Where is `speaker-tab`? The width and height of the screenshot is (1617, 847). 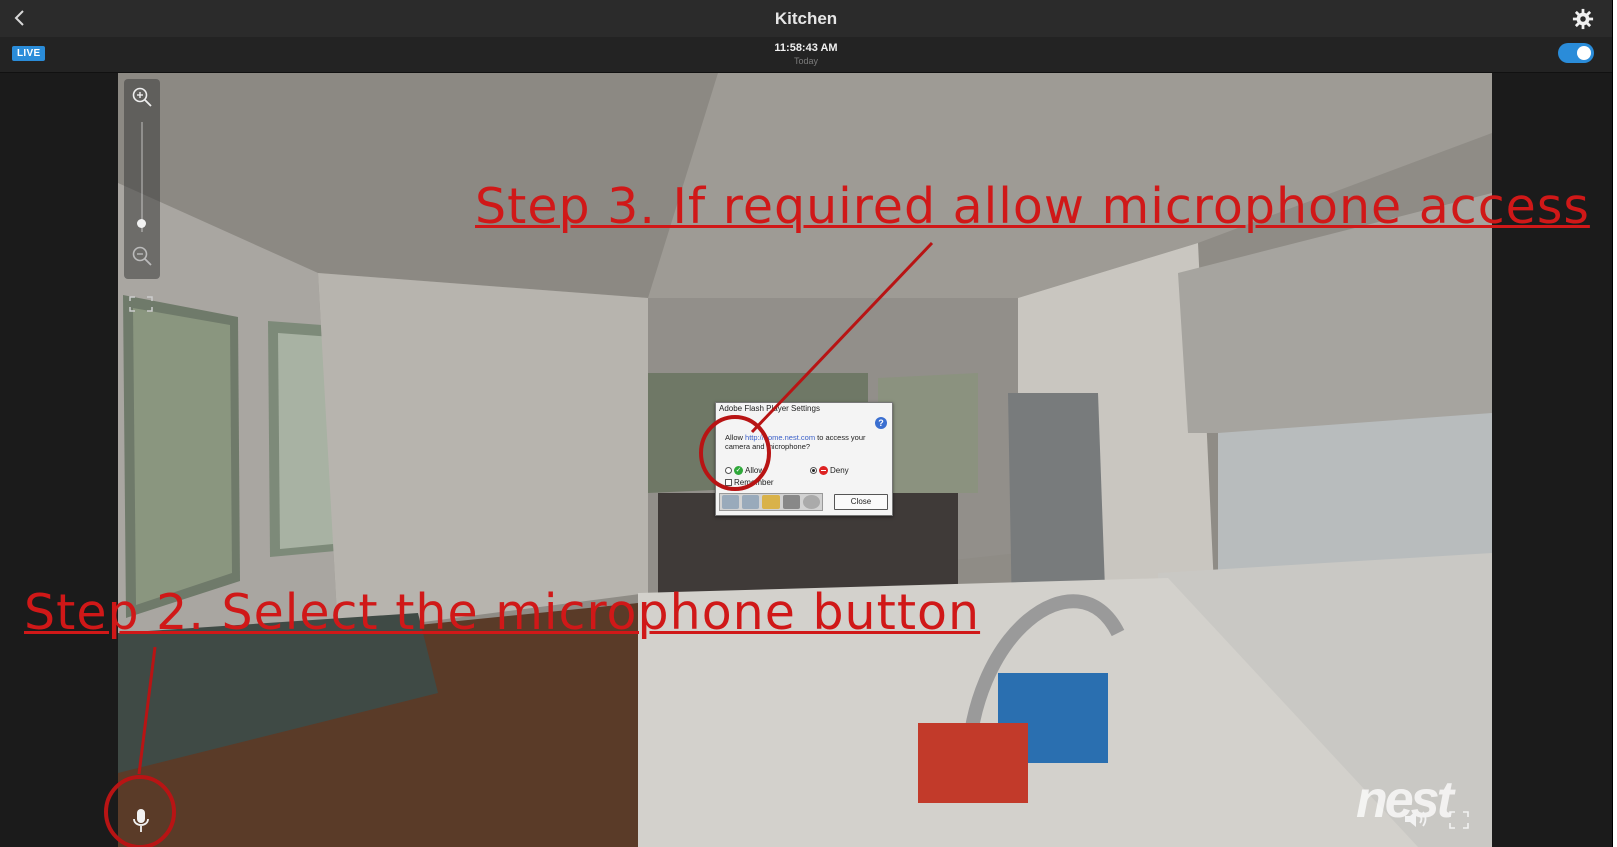
speaker-tab is located at coordinates (811, 502).